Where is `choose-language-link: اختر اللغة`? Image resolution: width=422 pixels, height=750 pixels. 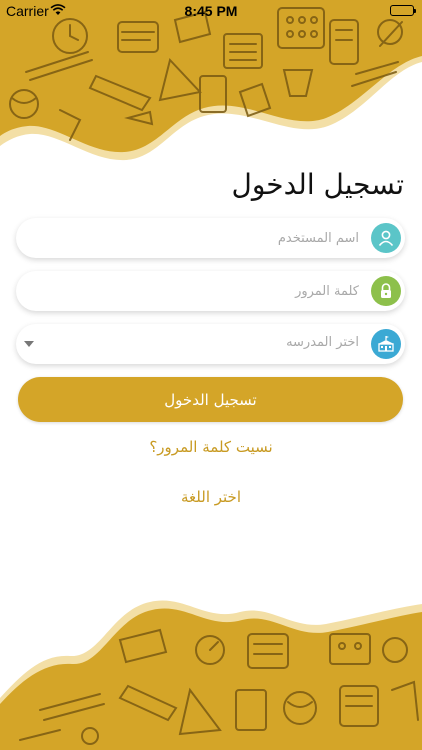 choose-language-link: اختر اللغة is located at coordinates (211, 497).